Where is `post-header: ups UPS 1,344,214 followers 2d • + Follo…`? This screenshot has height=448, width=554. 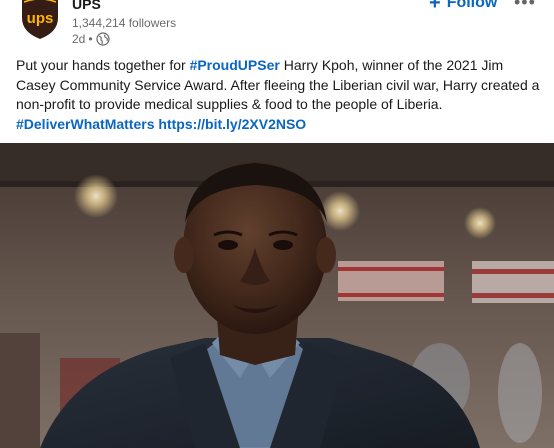
post-header: ups UPS 1,344,214 followers 2d • + Follo… is located at coordinates (277, 26).